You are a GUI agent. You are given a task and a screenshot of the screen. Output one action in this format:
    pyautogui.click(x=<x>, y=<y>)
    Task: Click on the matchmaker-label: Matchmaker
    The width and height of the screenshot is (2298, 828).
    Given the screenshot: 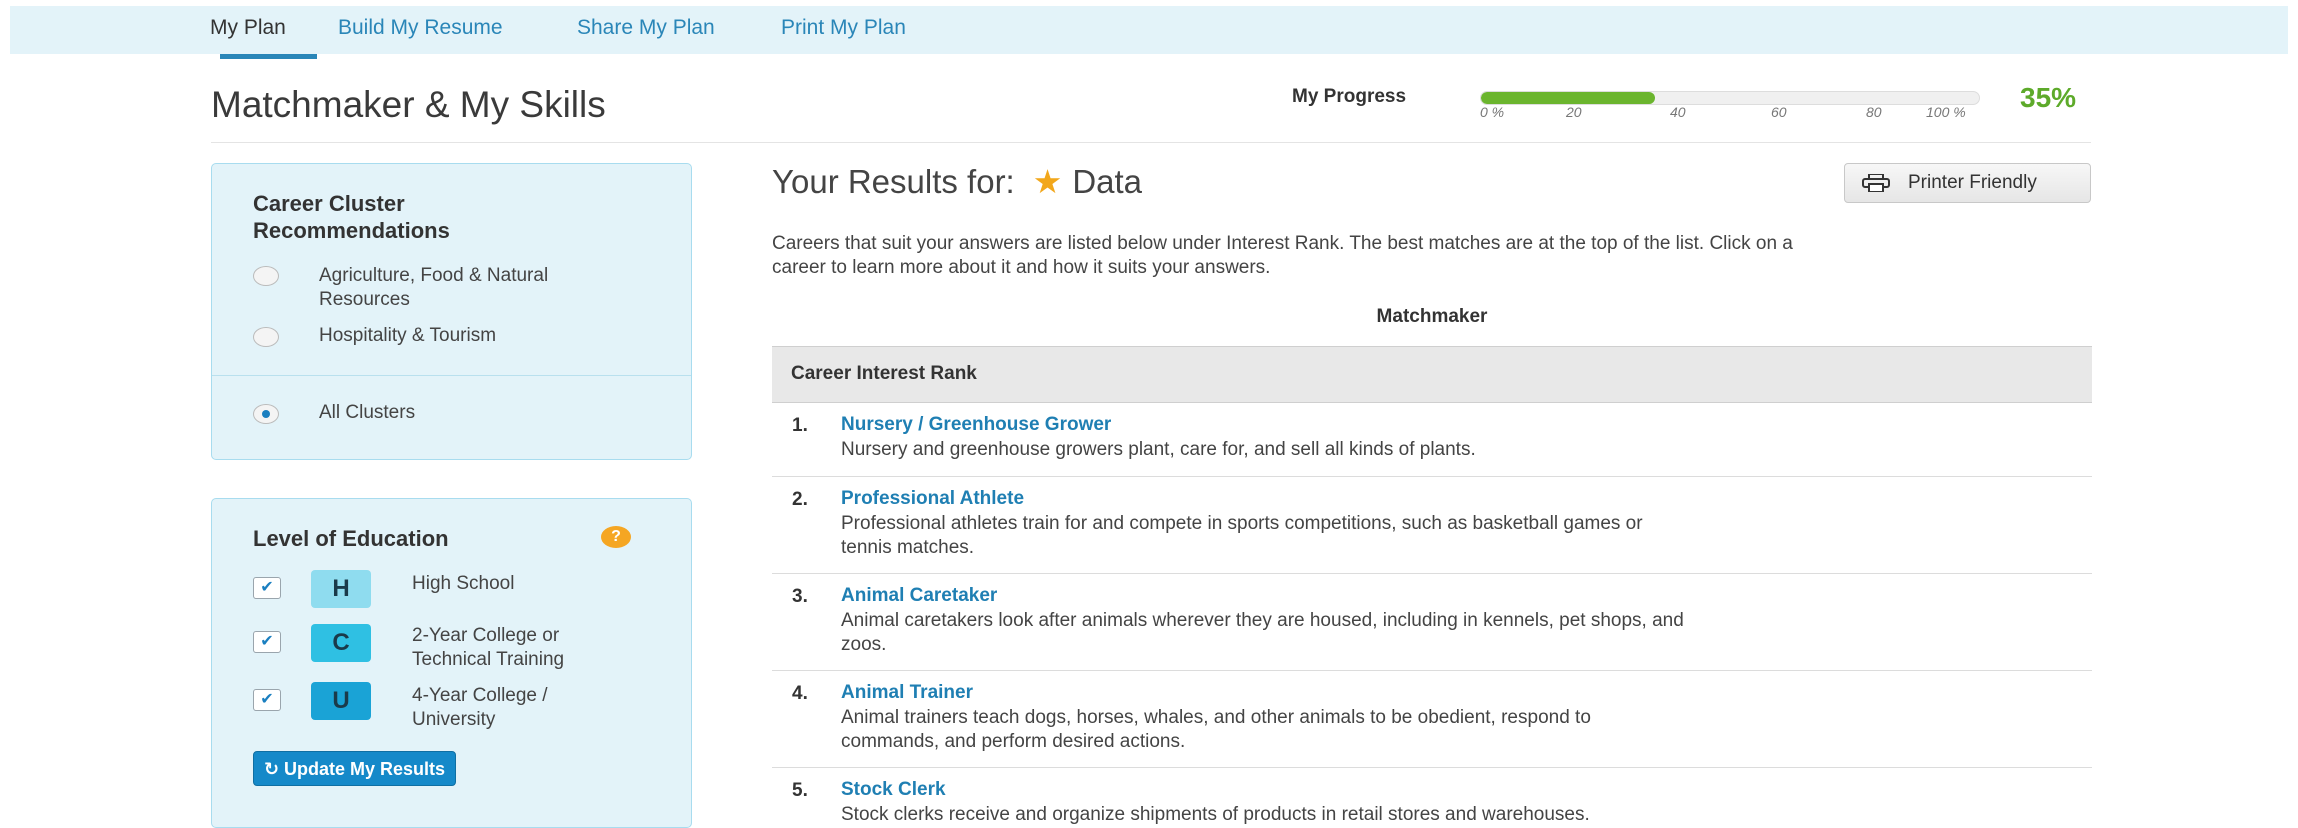 What is the action you would take?
    pyautogui.click(x=1432, y=316)
    